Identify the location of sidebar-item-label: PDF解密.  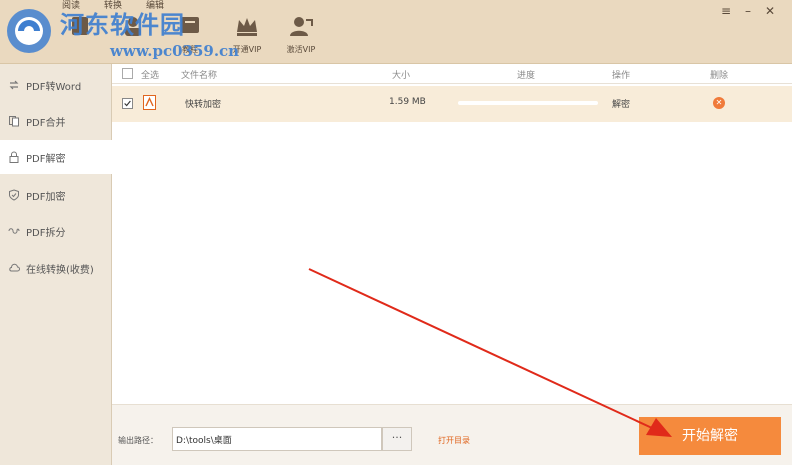
(46, 159).